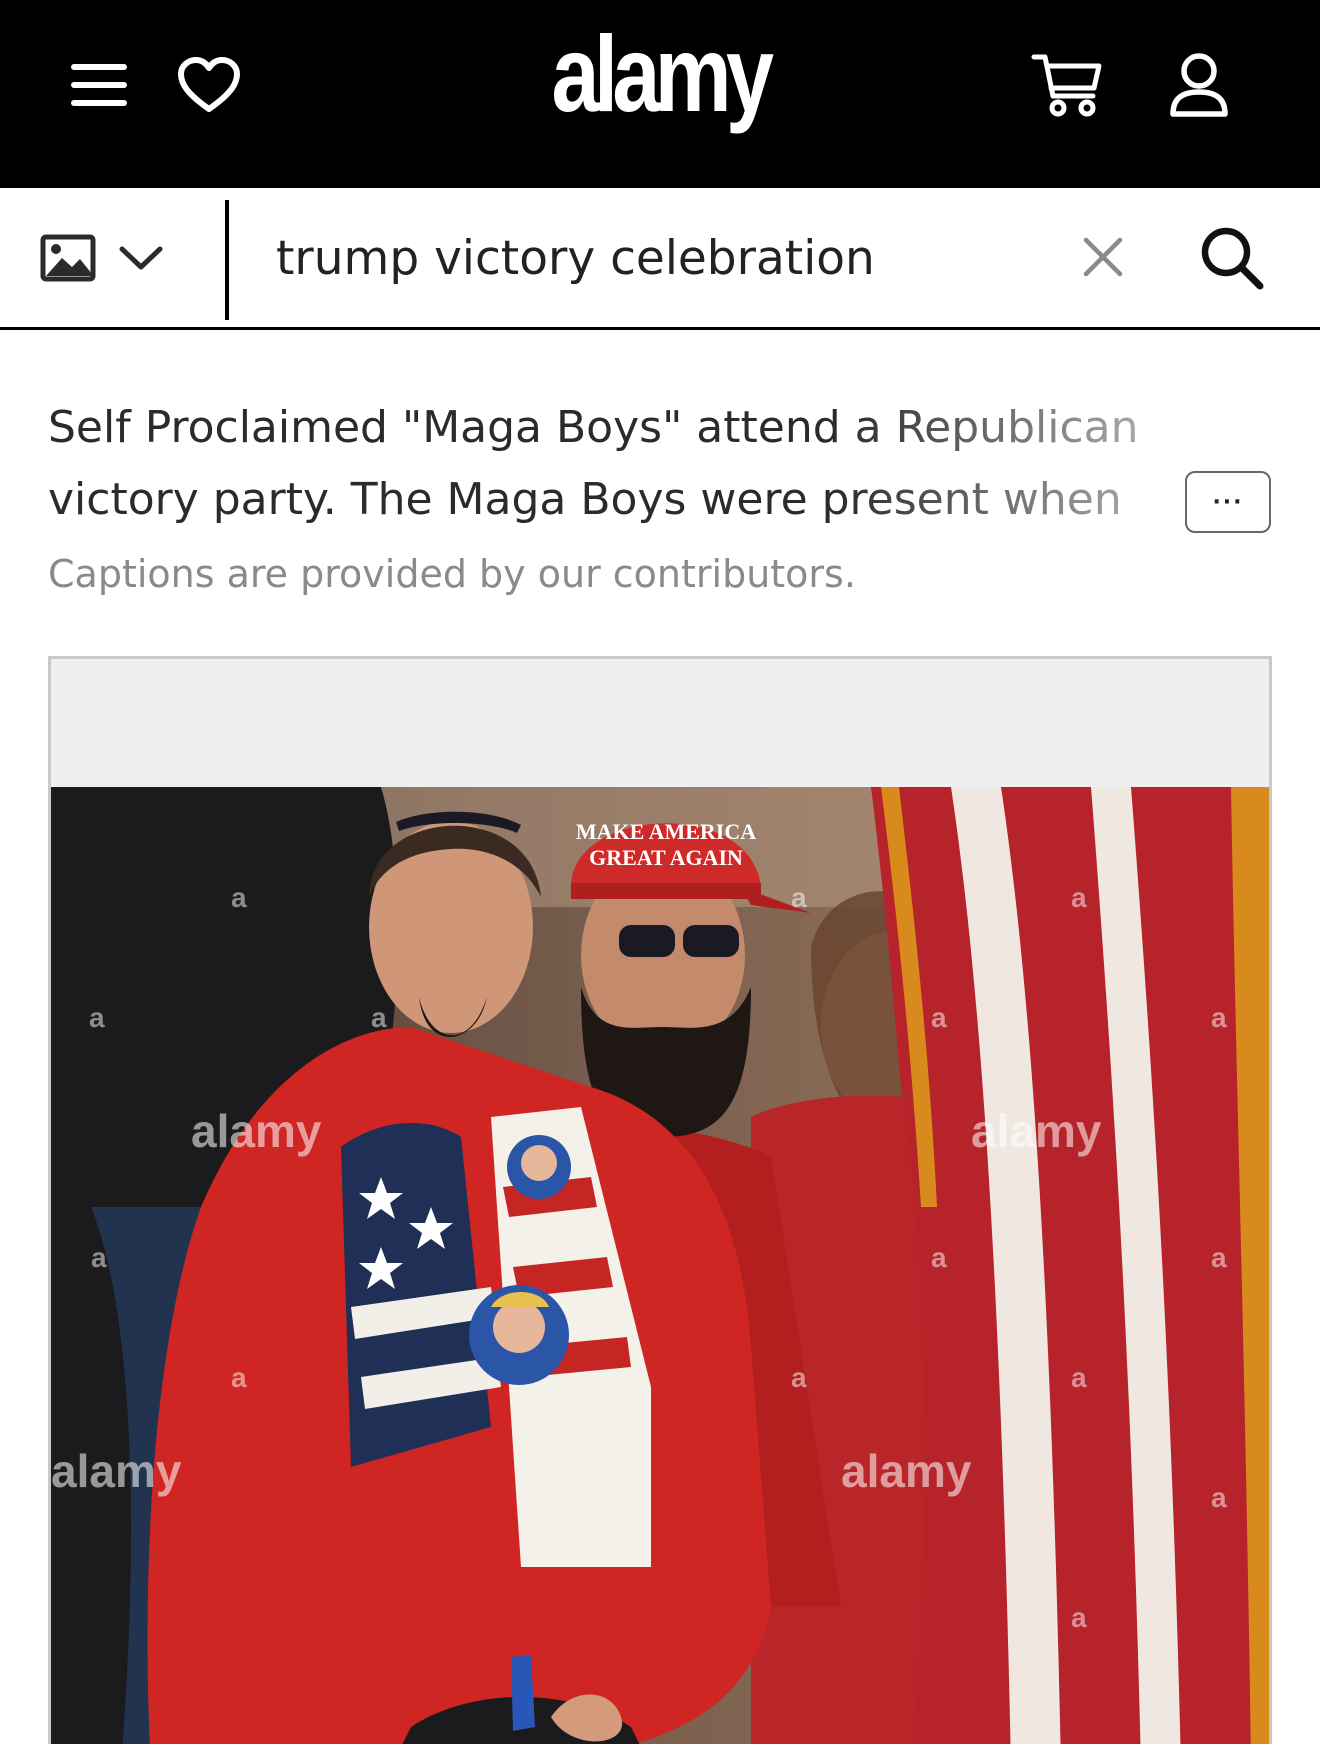  Describe the element at coordinates (99, 85) in the screenshot. I see `menu-icon` at that location.